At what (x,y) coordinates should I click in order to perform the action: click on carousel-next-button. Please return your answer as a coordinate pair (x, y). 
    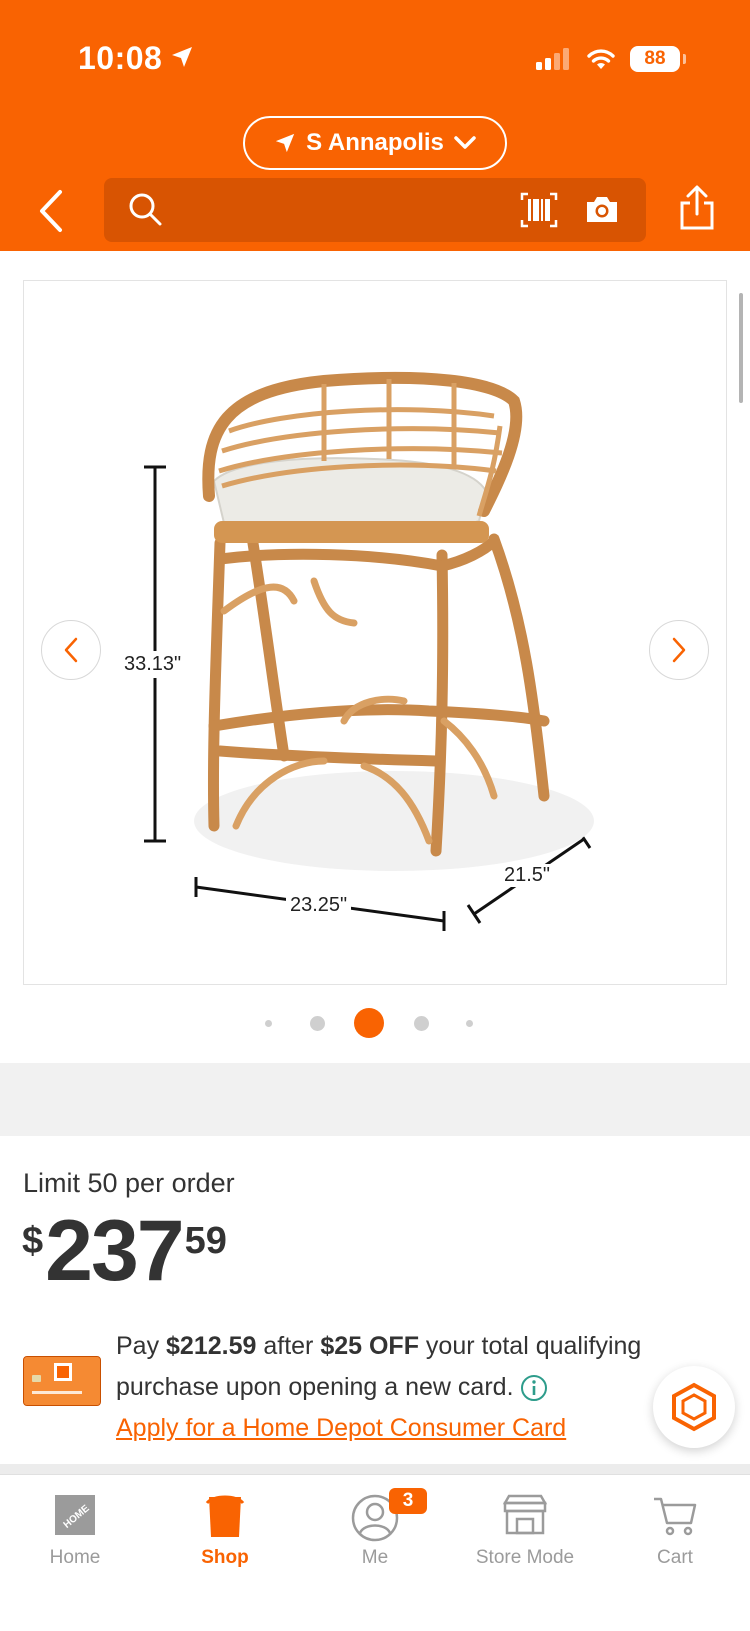
    Looking at the image, I should click on (679, 650).